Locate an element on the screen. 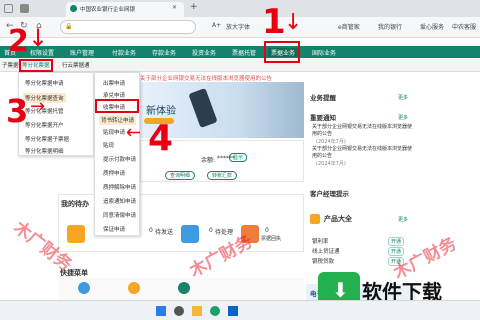 This screenshot has height=320, width=480. os-taskbar is located at coordinates (240, 310).